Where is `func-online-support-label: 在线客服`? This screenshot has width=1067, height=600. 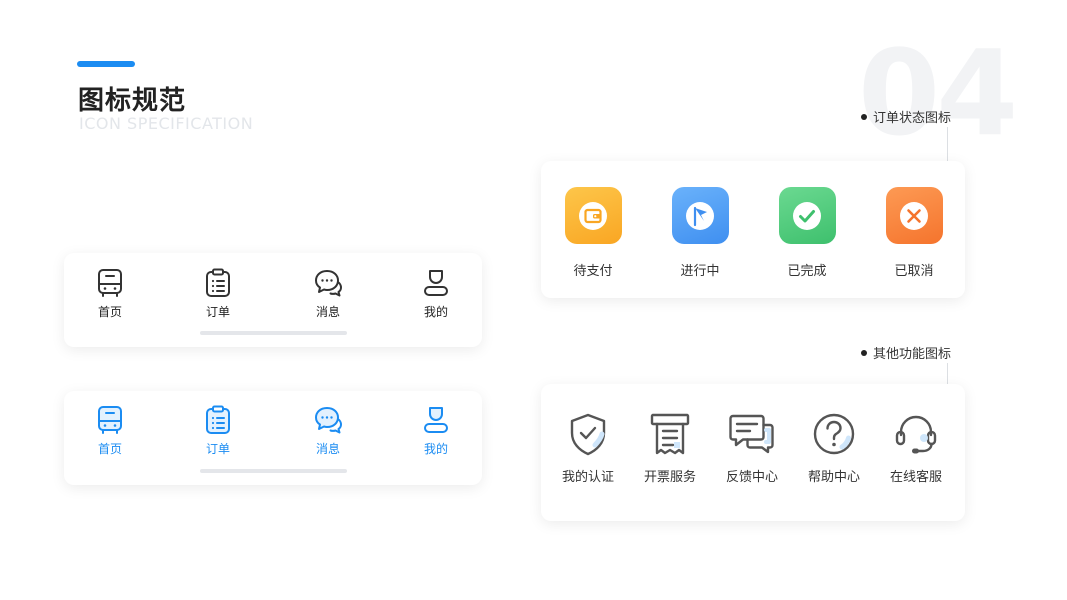
func-online-support-label: 在线客服 is located at coordinates (915, 477).